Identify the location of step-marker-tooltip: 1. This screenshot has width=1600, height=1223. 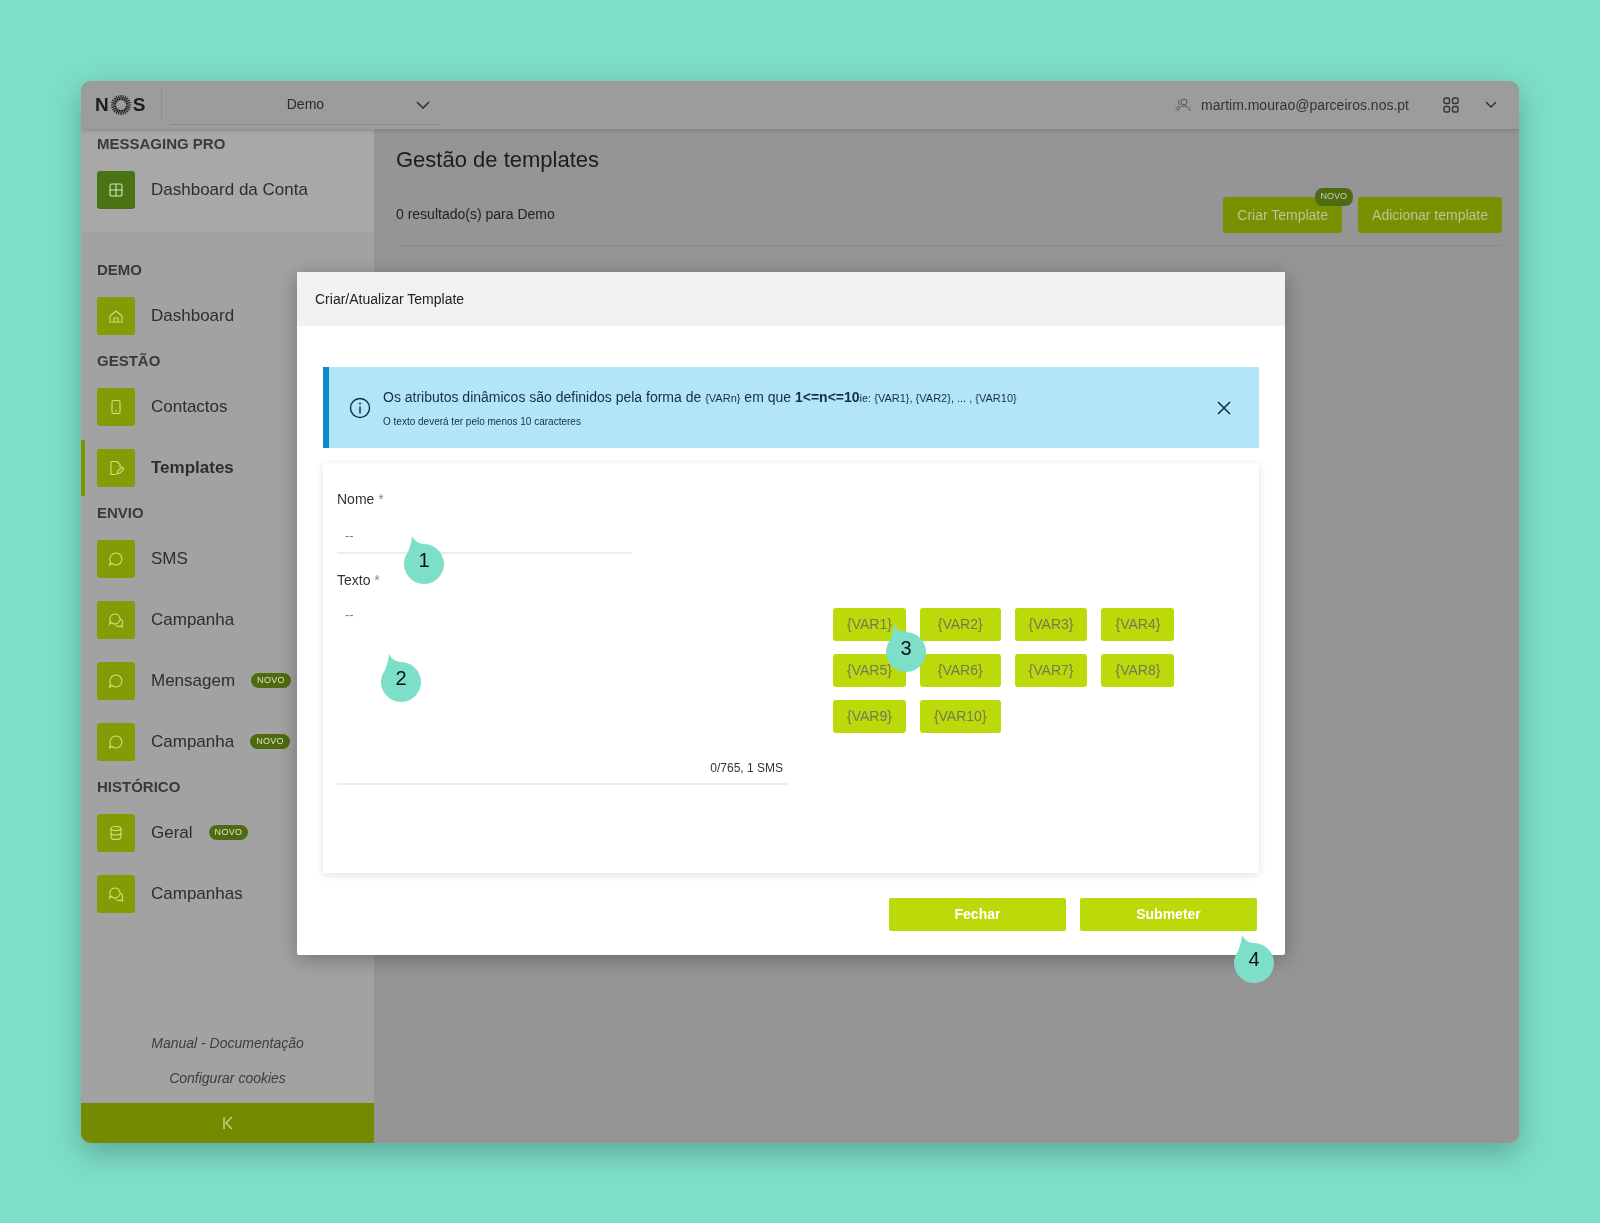
(424, 560).